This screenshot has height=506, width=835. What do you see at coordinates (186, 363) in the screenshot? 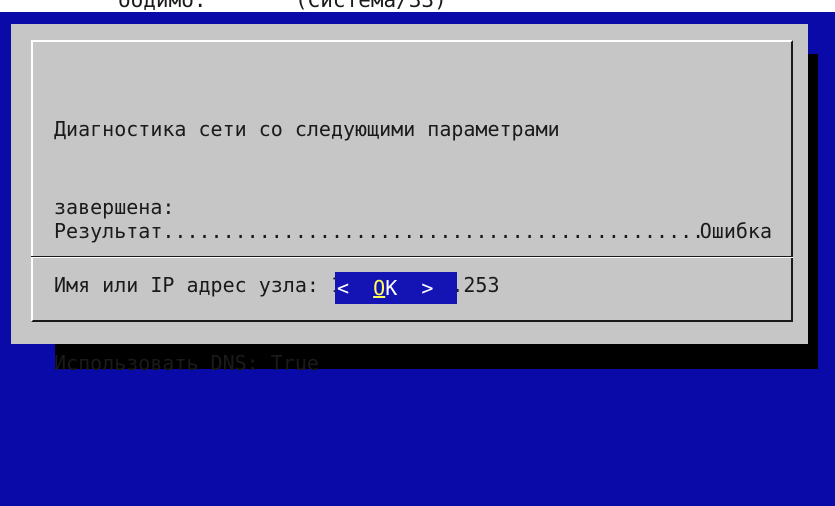
I see `message-line: Использовать DNS: True` at bounding box center [186, 363].